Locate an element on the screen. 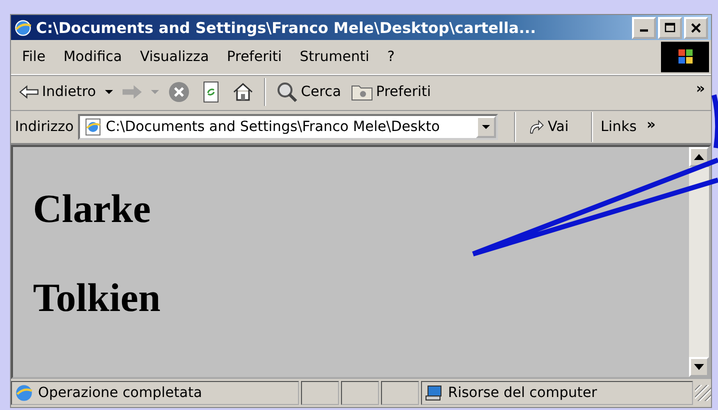 The height and width of the screenshot is (410, 718). minimize-button is located at coordinates (644, 27).